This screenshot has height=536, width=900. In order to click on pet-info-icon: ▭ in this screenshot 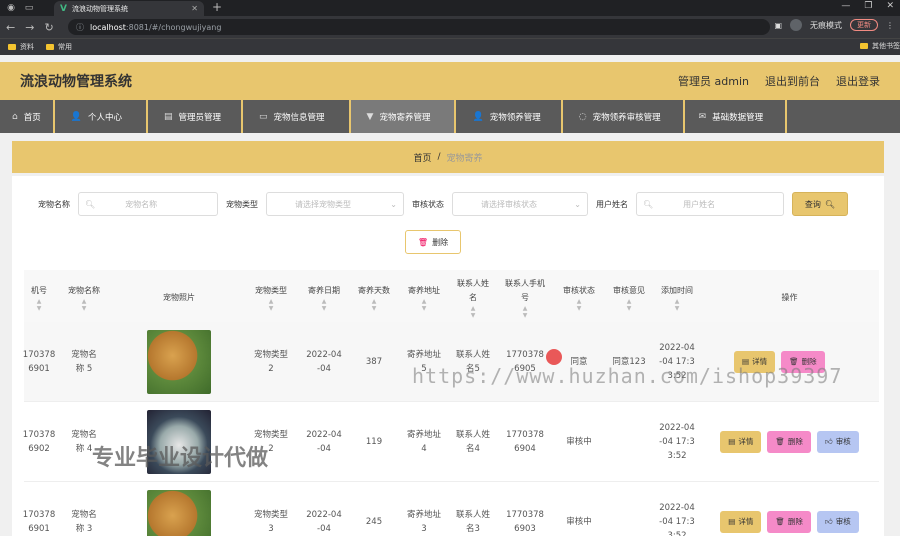, I will do `click(263, 116)`.